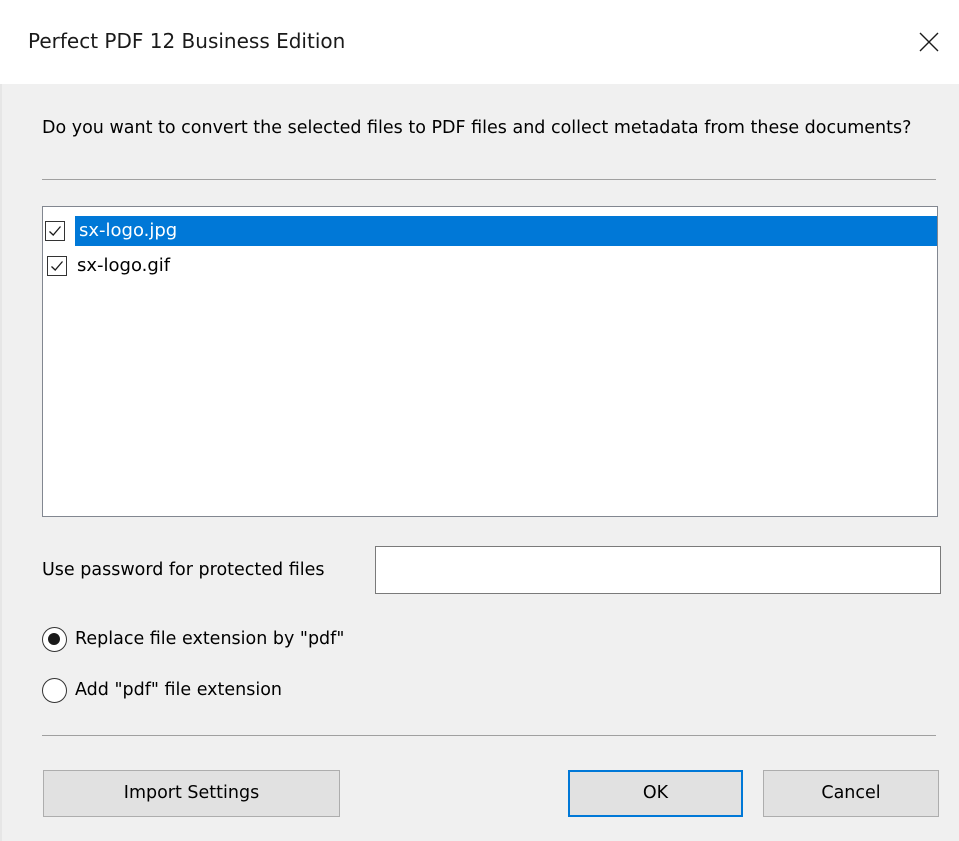 Image resolution: width=959 pixels, height=841 pixels. Describe the element at coordinates (492, 266) in the screenshot. I see `file-row-gif: sx-logo.gif` at that location.